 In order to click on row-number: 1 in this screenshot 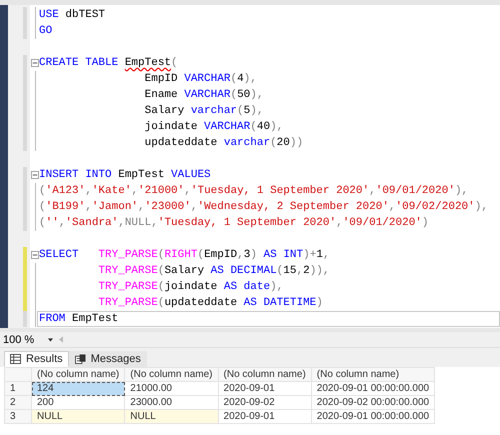, I will do `click(18, 389)`.